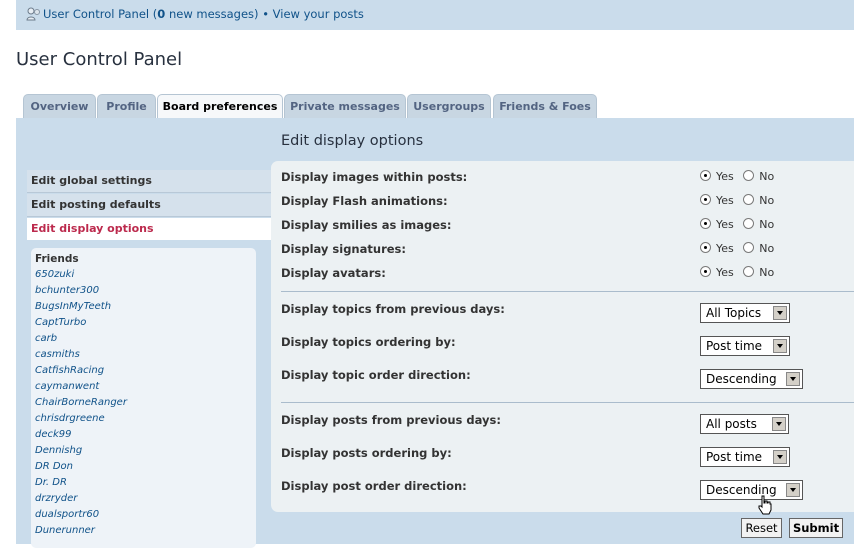 The height and width of the screenshot is (548, 854). Describe the element at coordinates (149, 229) in the screenshot. I see `sidebar-item-display-options: Edit display options` at that location.